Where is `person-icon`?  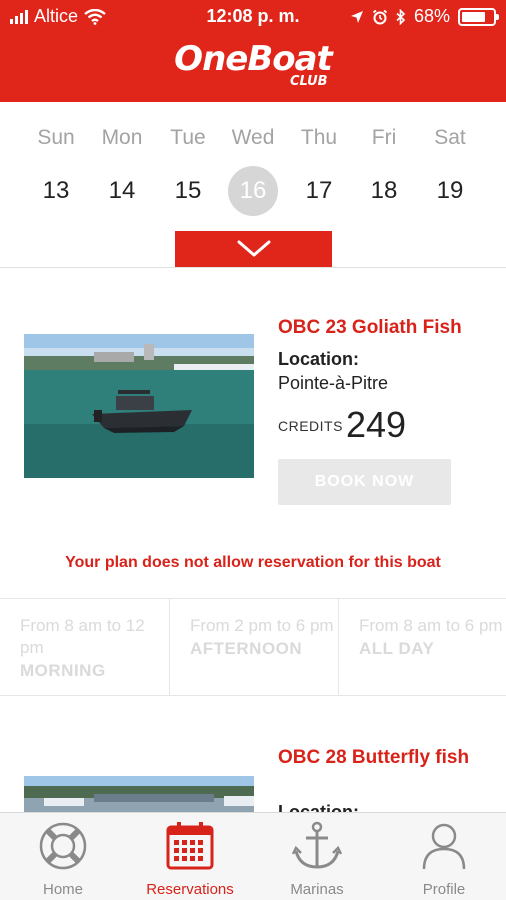
person-icon is located at coordinates (444, 846).